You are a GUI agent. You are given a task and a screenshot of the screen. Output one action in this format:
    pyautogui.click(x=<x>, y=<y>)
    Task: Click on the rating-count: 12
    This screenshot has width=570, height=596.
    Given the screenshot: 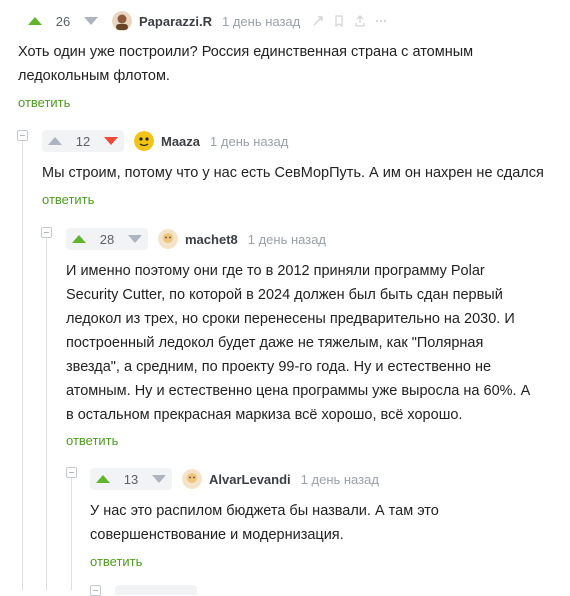 What is the action you would take?
    pyautogui.click(x=83, y=141)
    